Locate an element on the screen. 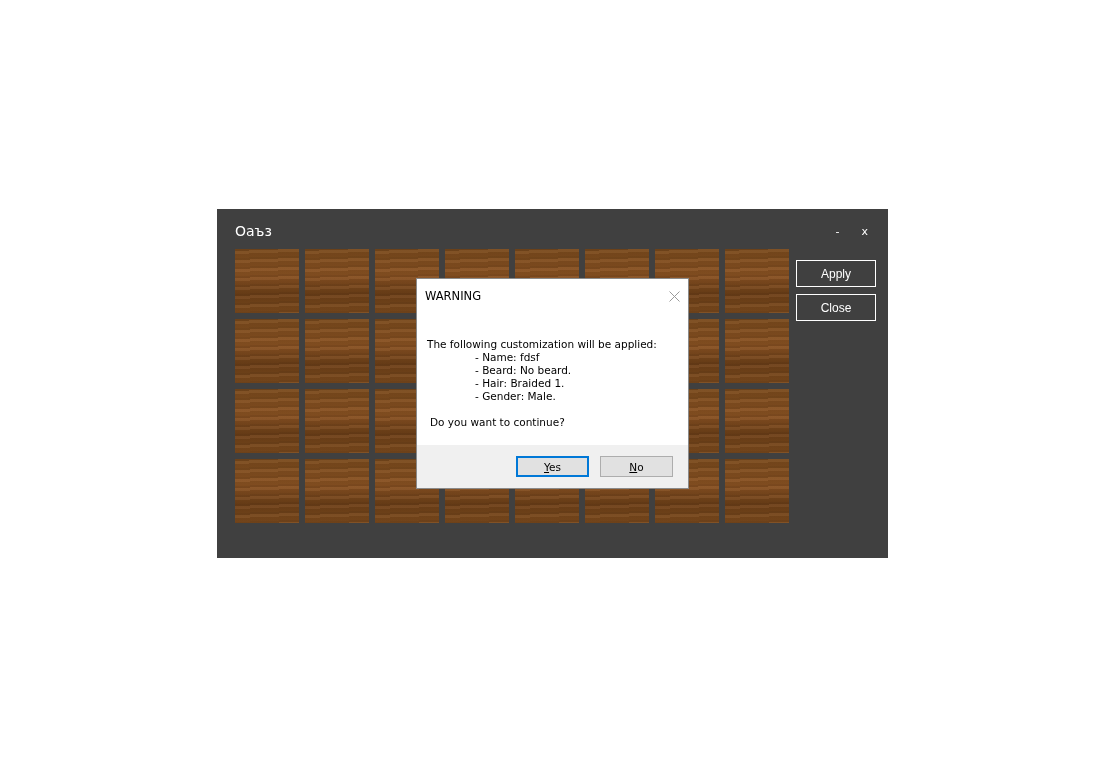 This screenshot has width=1107, height=769. yes-button: Yes is located at coordinates (552, 466).